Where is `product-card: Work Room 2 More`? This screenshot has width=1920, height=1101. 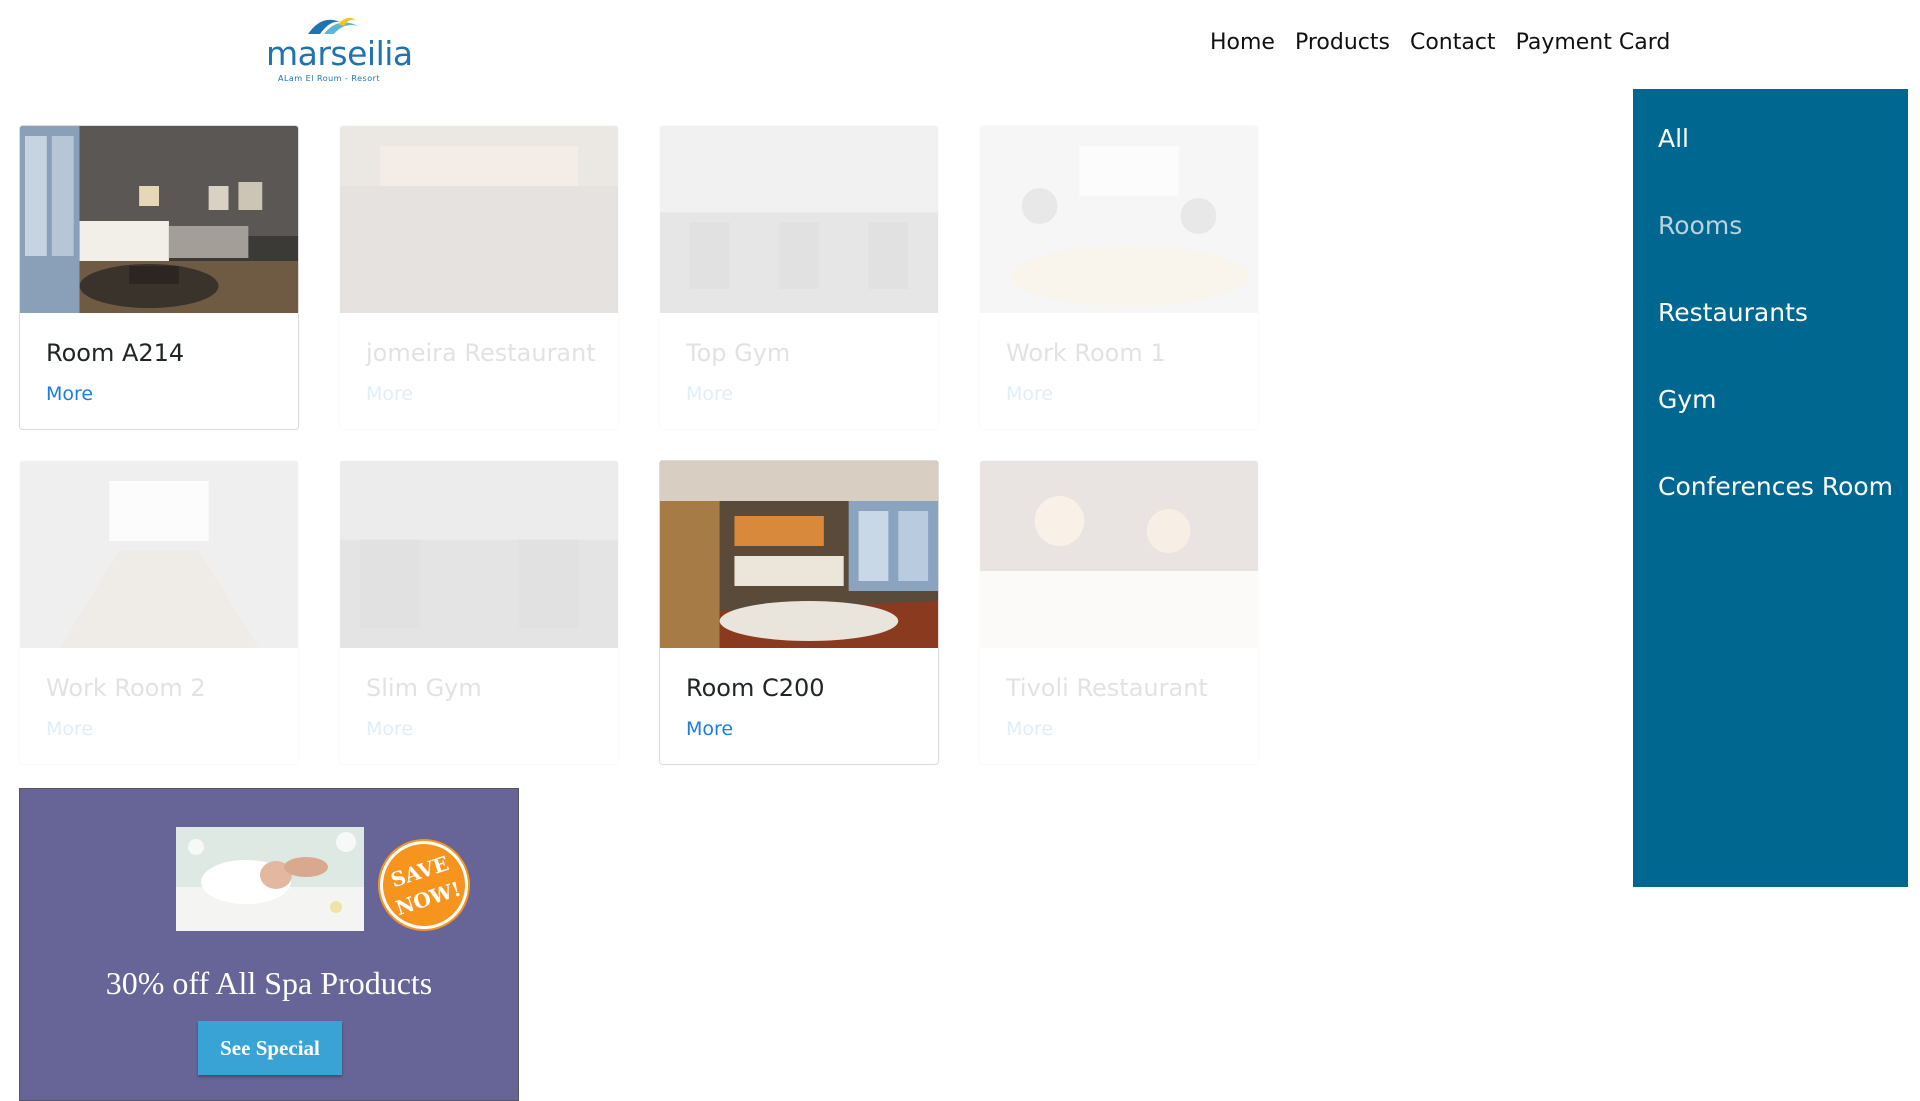 product-card: Work Room 2 More is located at coordinates (159, 612).